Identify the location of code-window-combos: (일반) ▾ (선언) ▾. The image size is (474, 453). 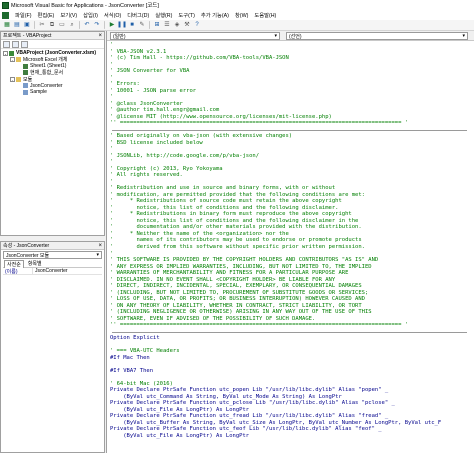
(290, 36).